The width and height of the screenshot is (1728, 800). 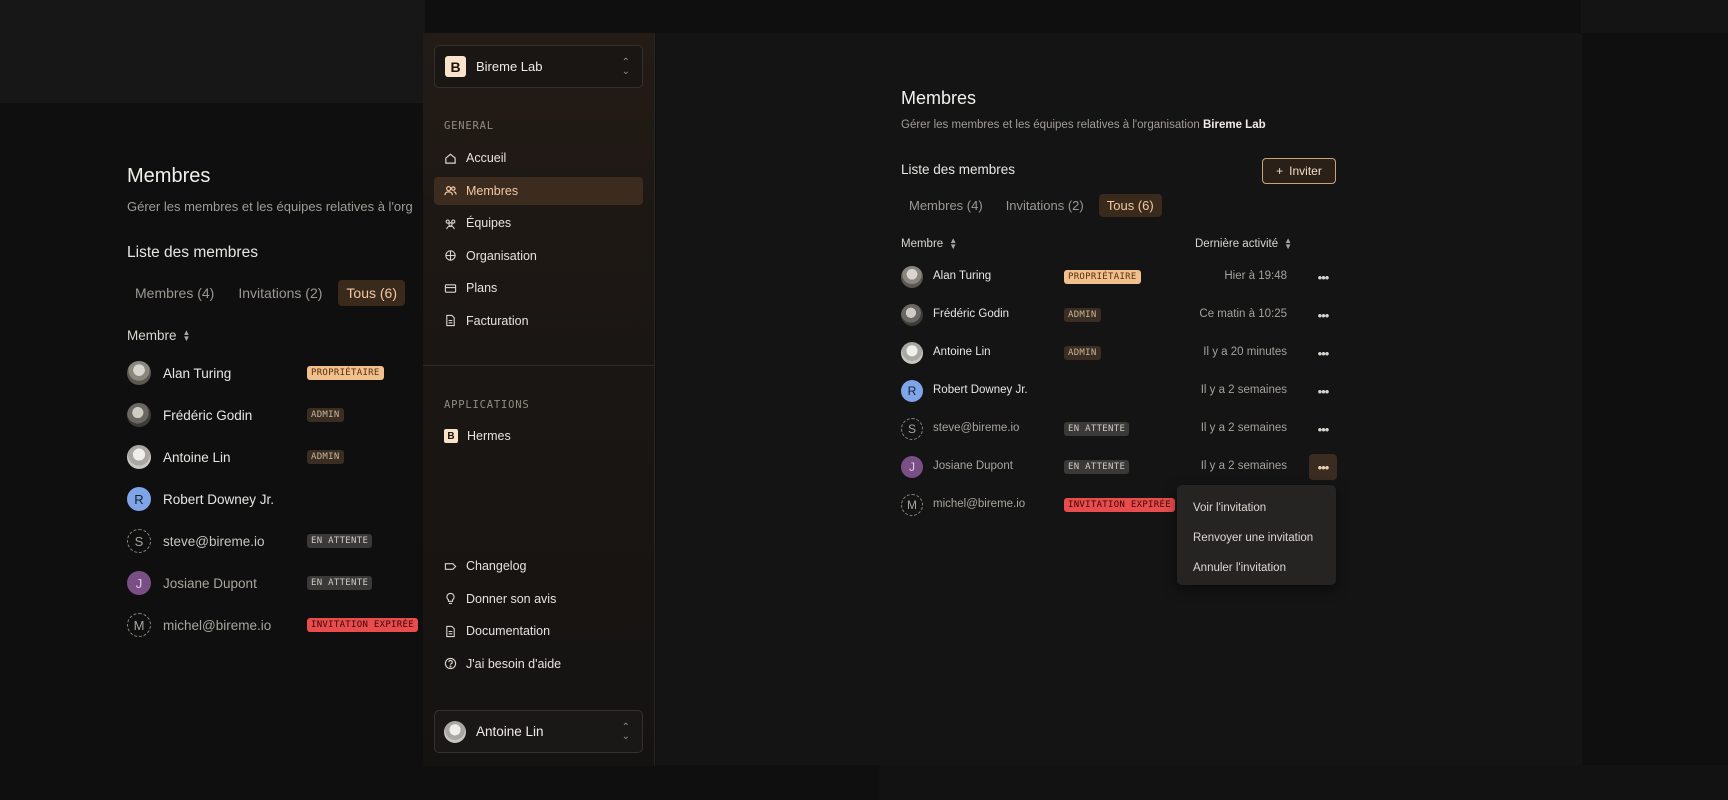 What do you see at coordinates (455, 66) in the screenshot?
I see `organisation-logo: B` at bounding box center [455, 66].